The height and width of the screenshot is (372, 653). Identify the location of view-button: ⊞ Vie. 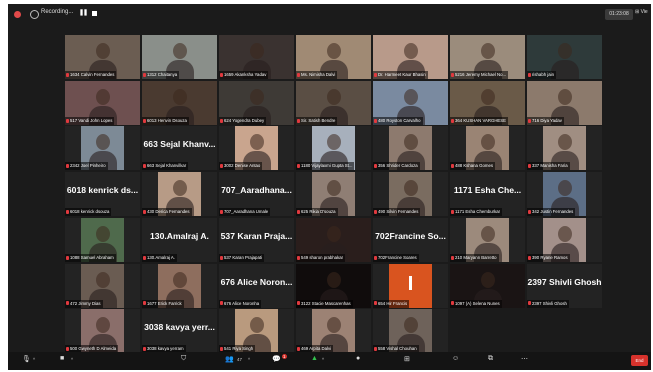
(641, 12).